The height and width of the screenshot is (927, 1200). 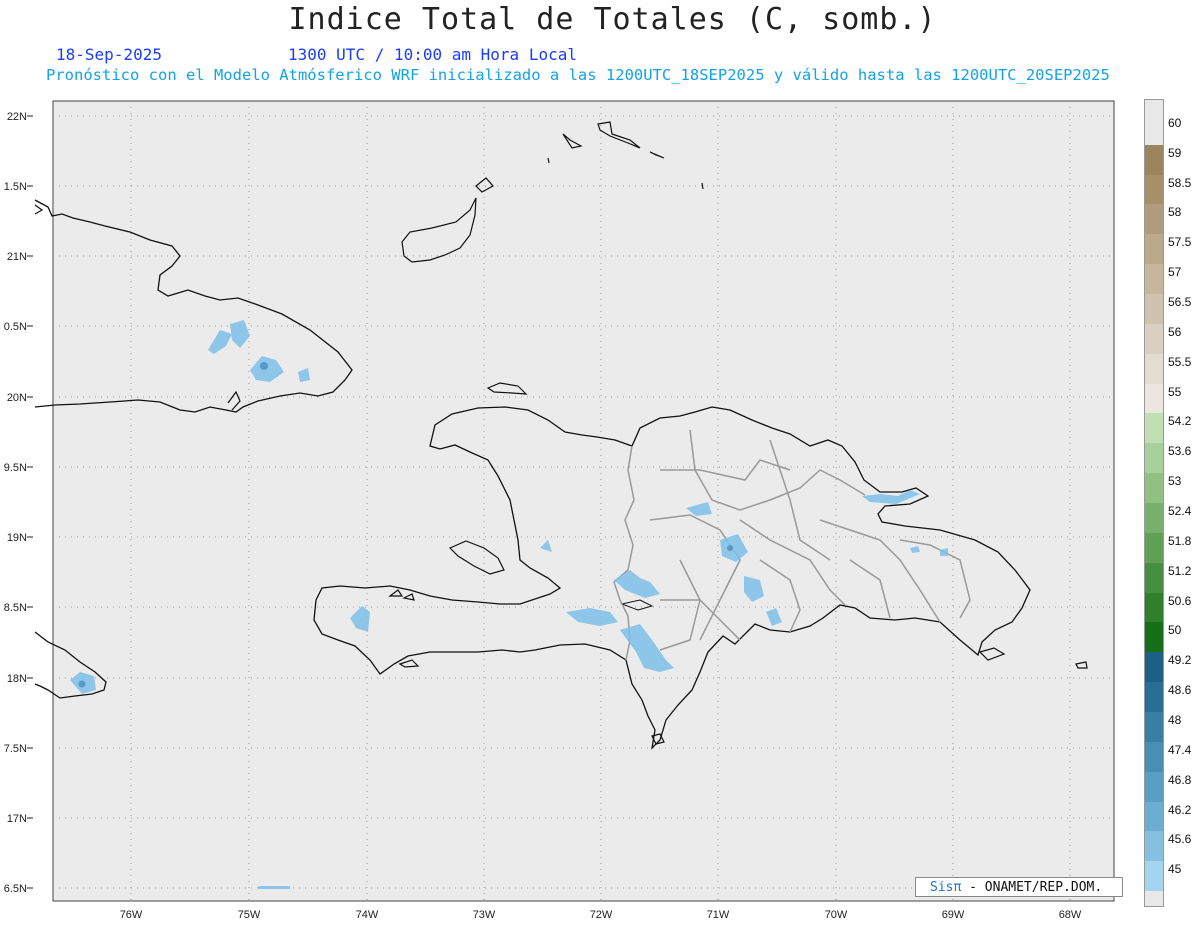 I want to click on lat-tick-label: 7.5N, so click(x=15, y=749).